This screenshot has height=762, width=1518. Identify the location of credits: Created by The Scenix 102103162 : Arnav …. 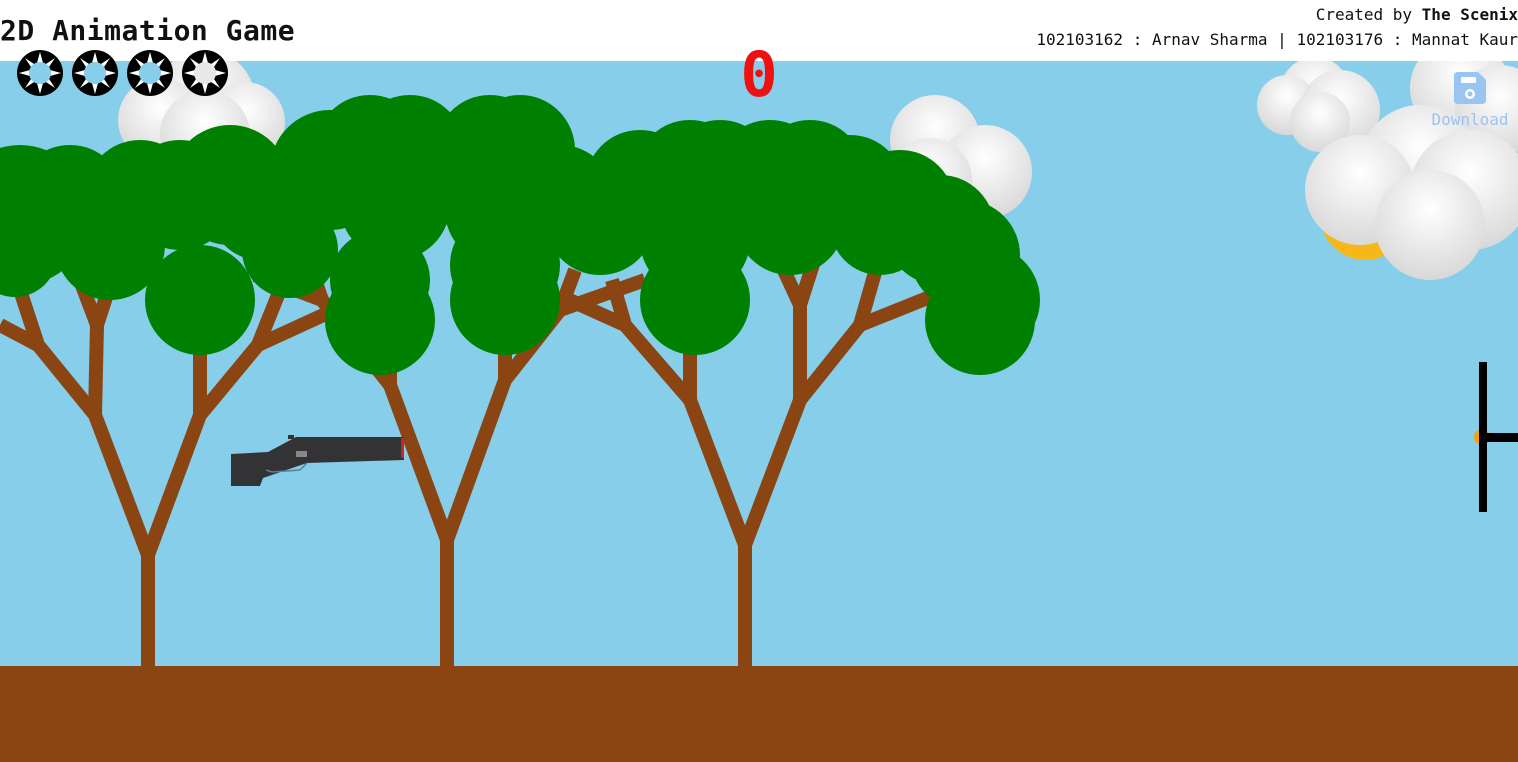
(1277, 27).